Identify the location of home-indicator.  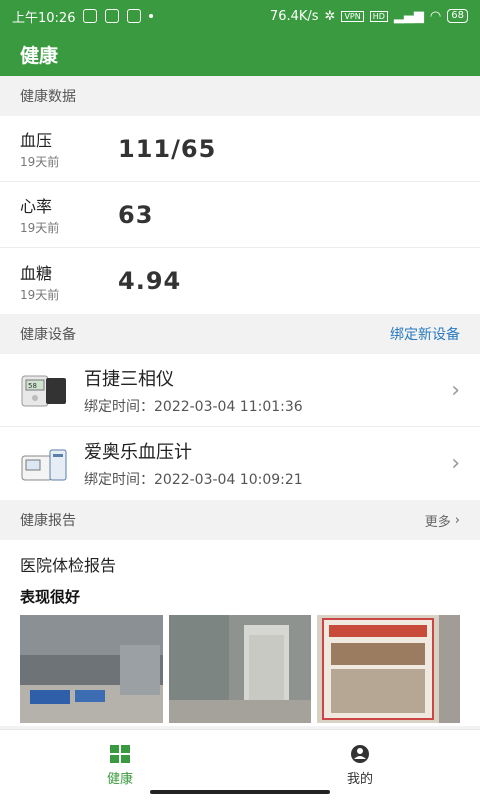
(240, 792).